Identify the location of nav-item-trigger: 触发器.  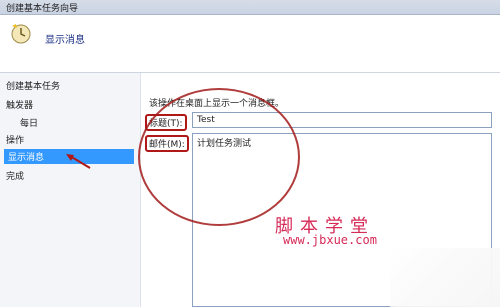
(19, 104).